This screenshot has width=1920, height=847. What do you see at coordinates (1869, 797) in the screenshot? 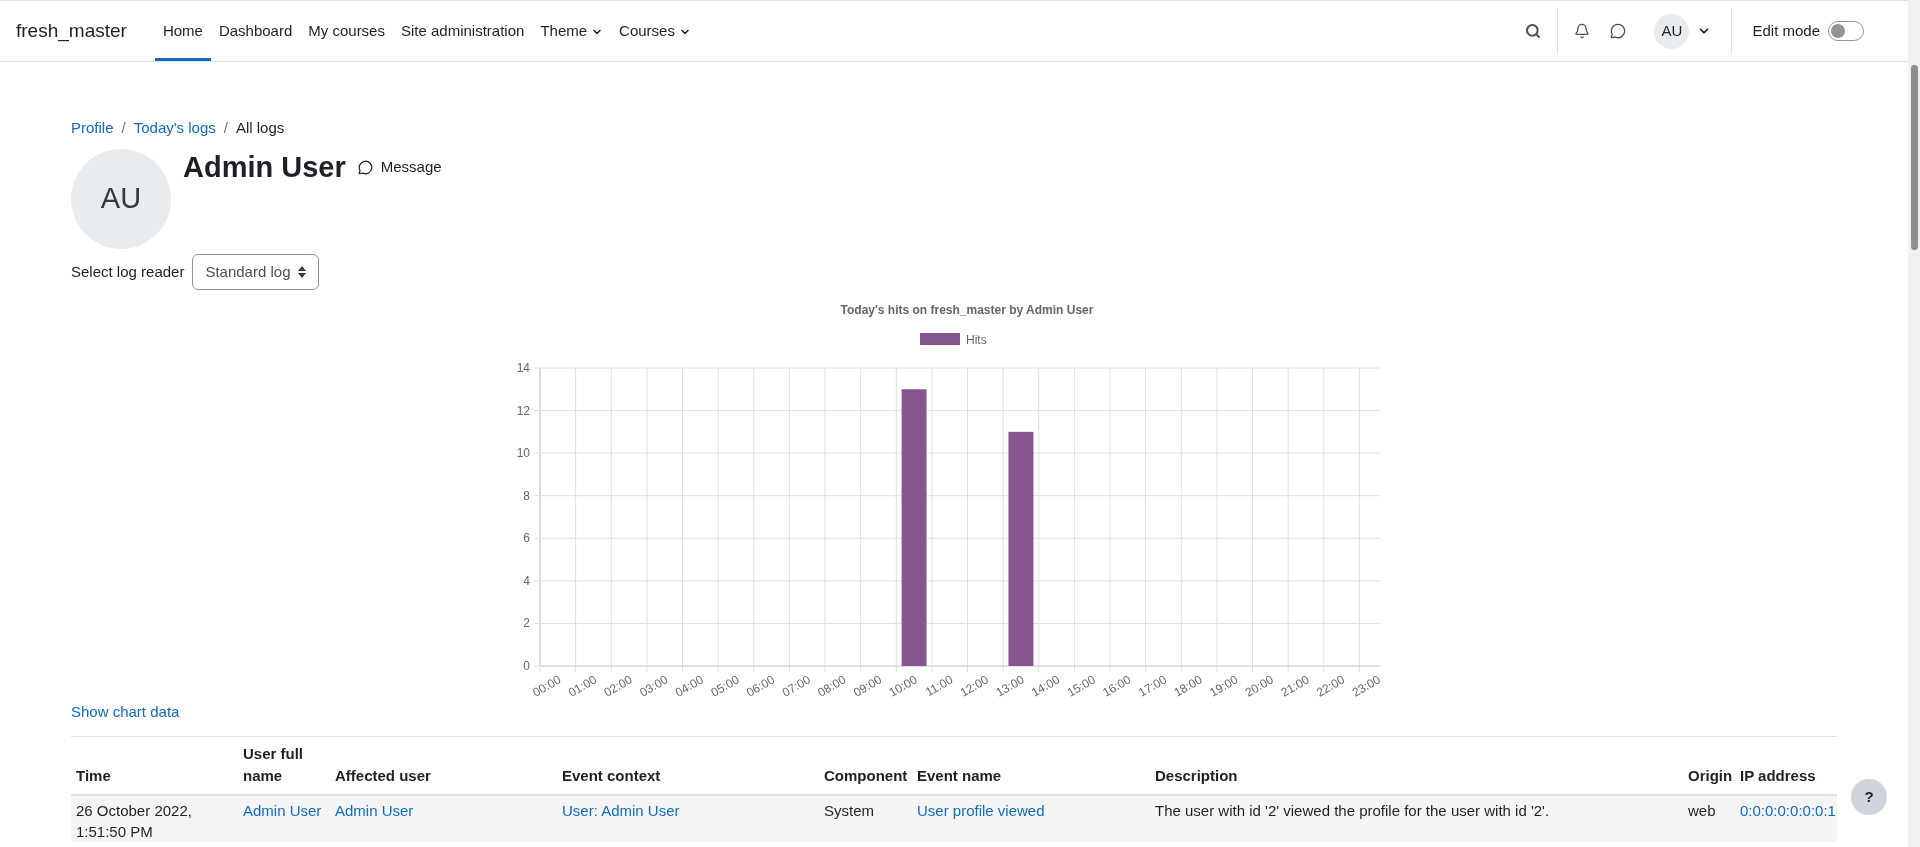
I see `help-button: ?` at bounding box center [1869, 797].